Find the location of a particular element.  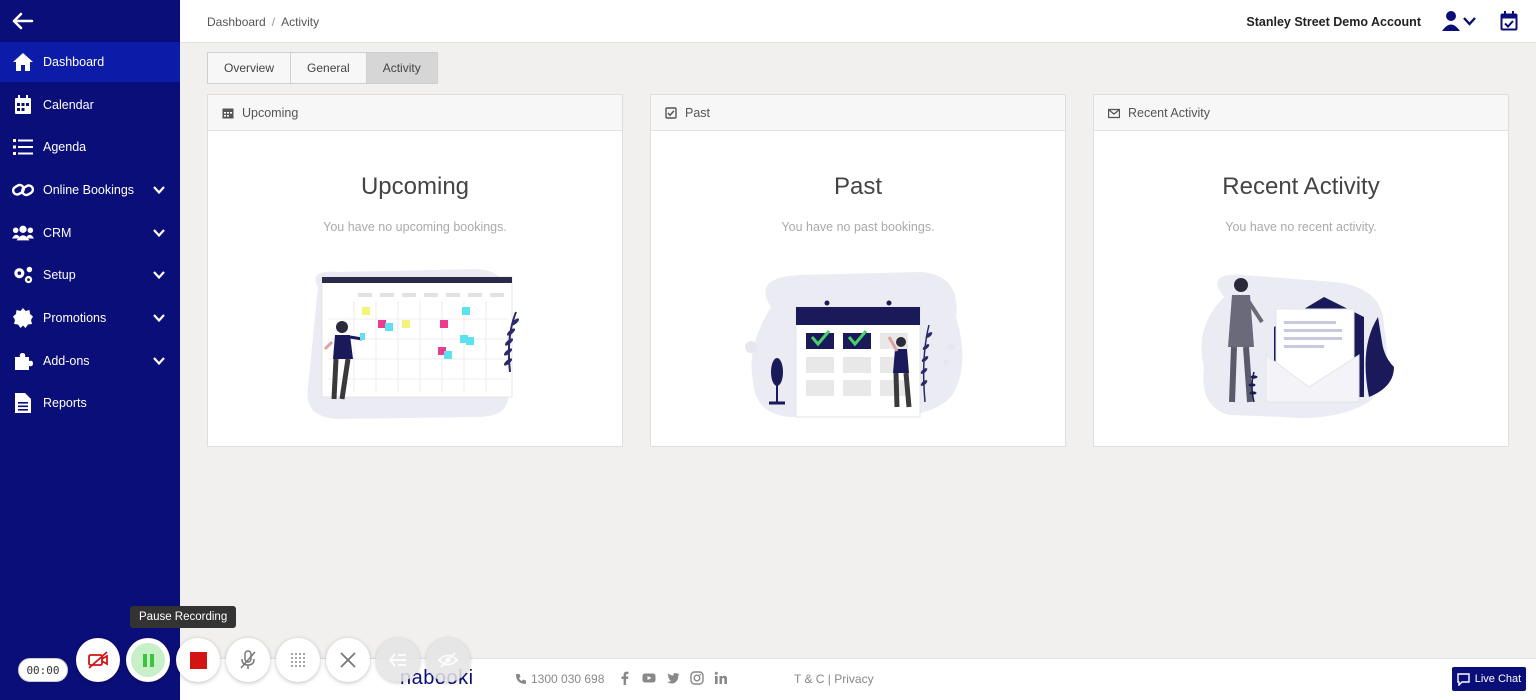

past-calendar-illustration is located at coordinates (854, 345).